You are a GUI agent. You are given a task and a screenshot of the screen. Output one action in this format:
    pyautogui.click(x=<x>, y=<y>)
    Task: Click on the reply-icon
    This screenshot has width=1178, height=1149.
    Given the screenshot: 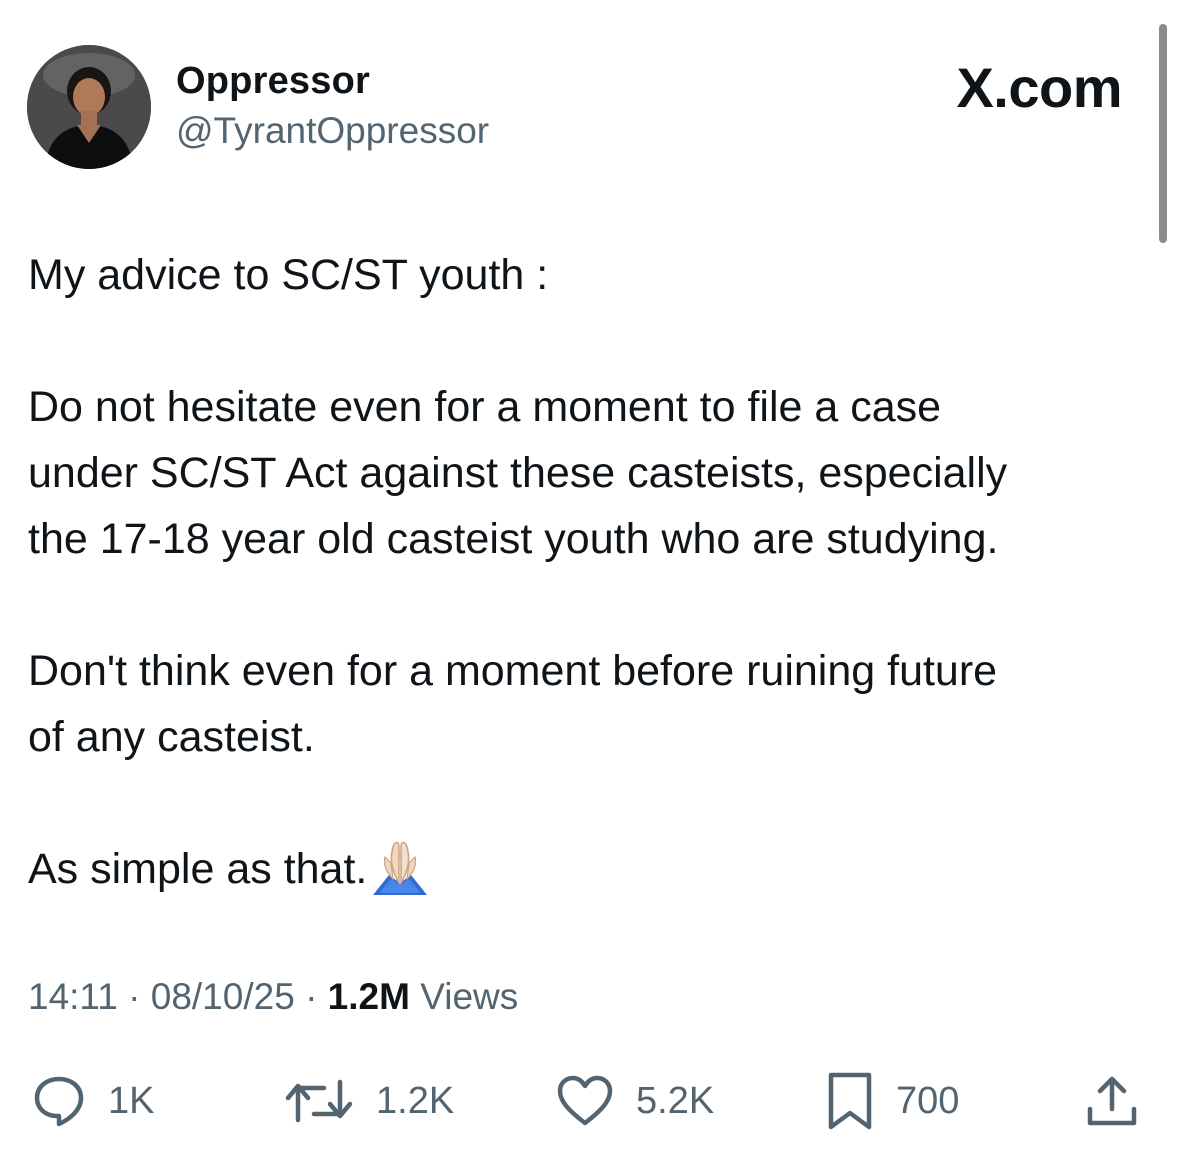 What is the action you would take?
    pyautogui.click(x=59, y=1101)
    